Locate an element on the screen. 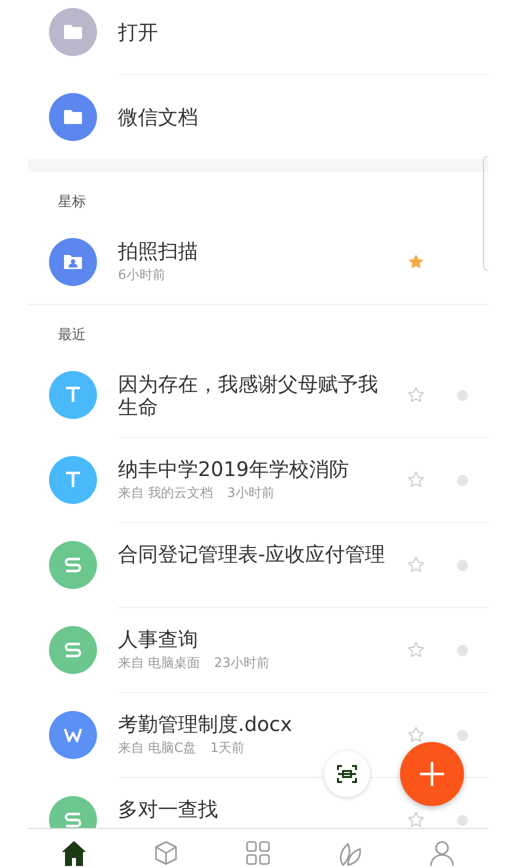 This screenshot has width=506, height=867. file-title: 合同登记管理表-应收应付管理 is located at coordinates (252, 554).